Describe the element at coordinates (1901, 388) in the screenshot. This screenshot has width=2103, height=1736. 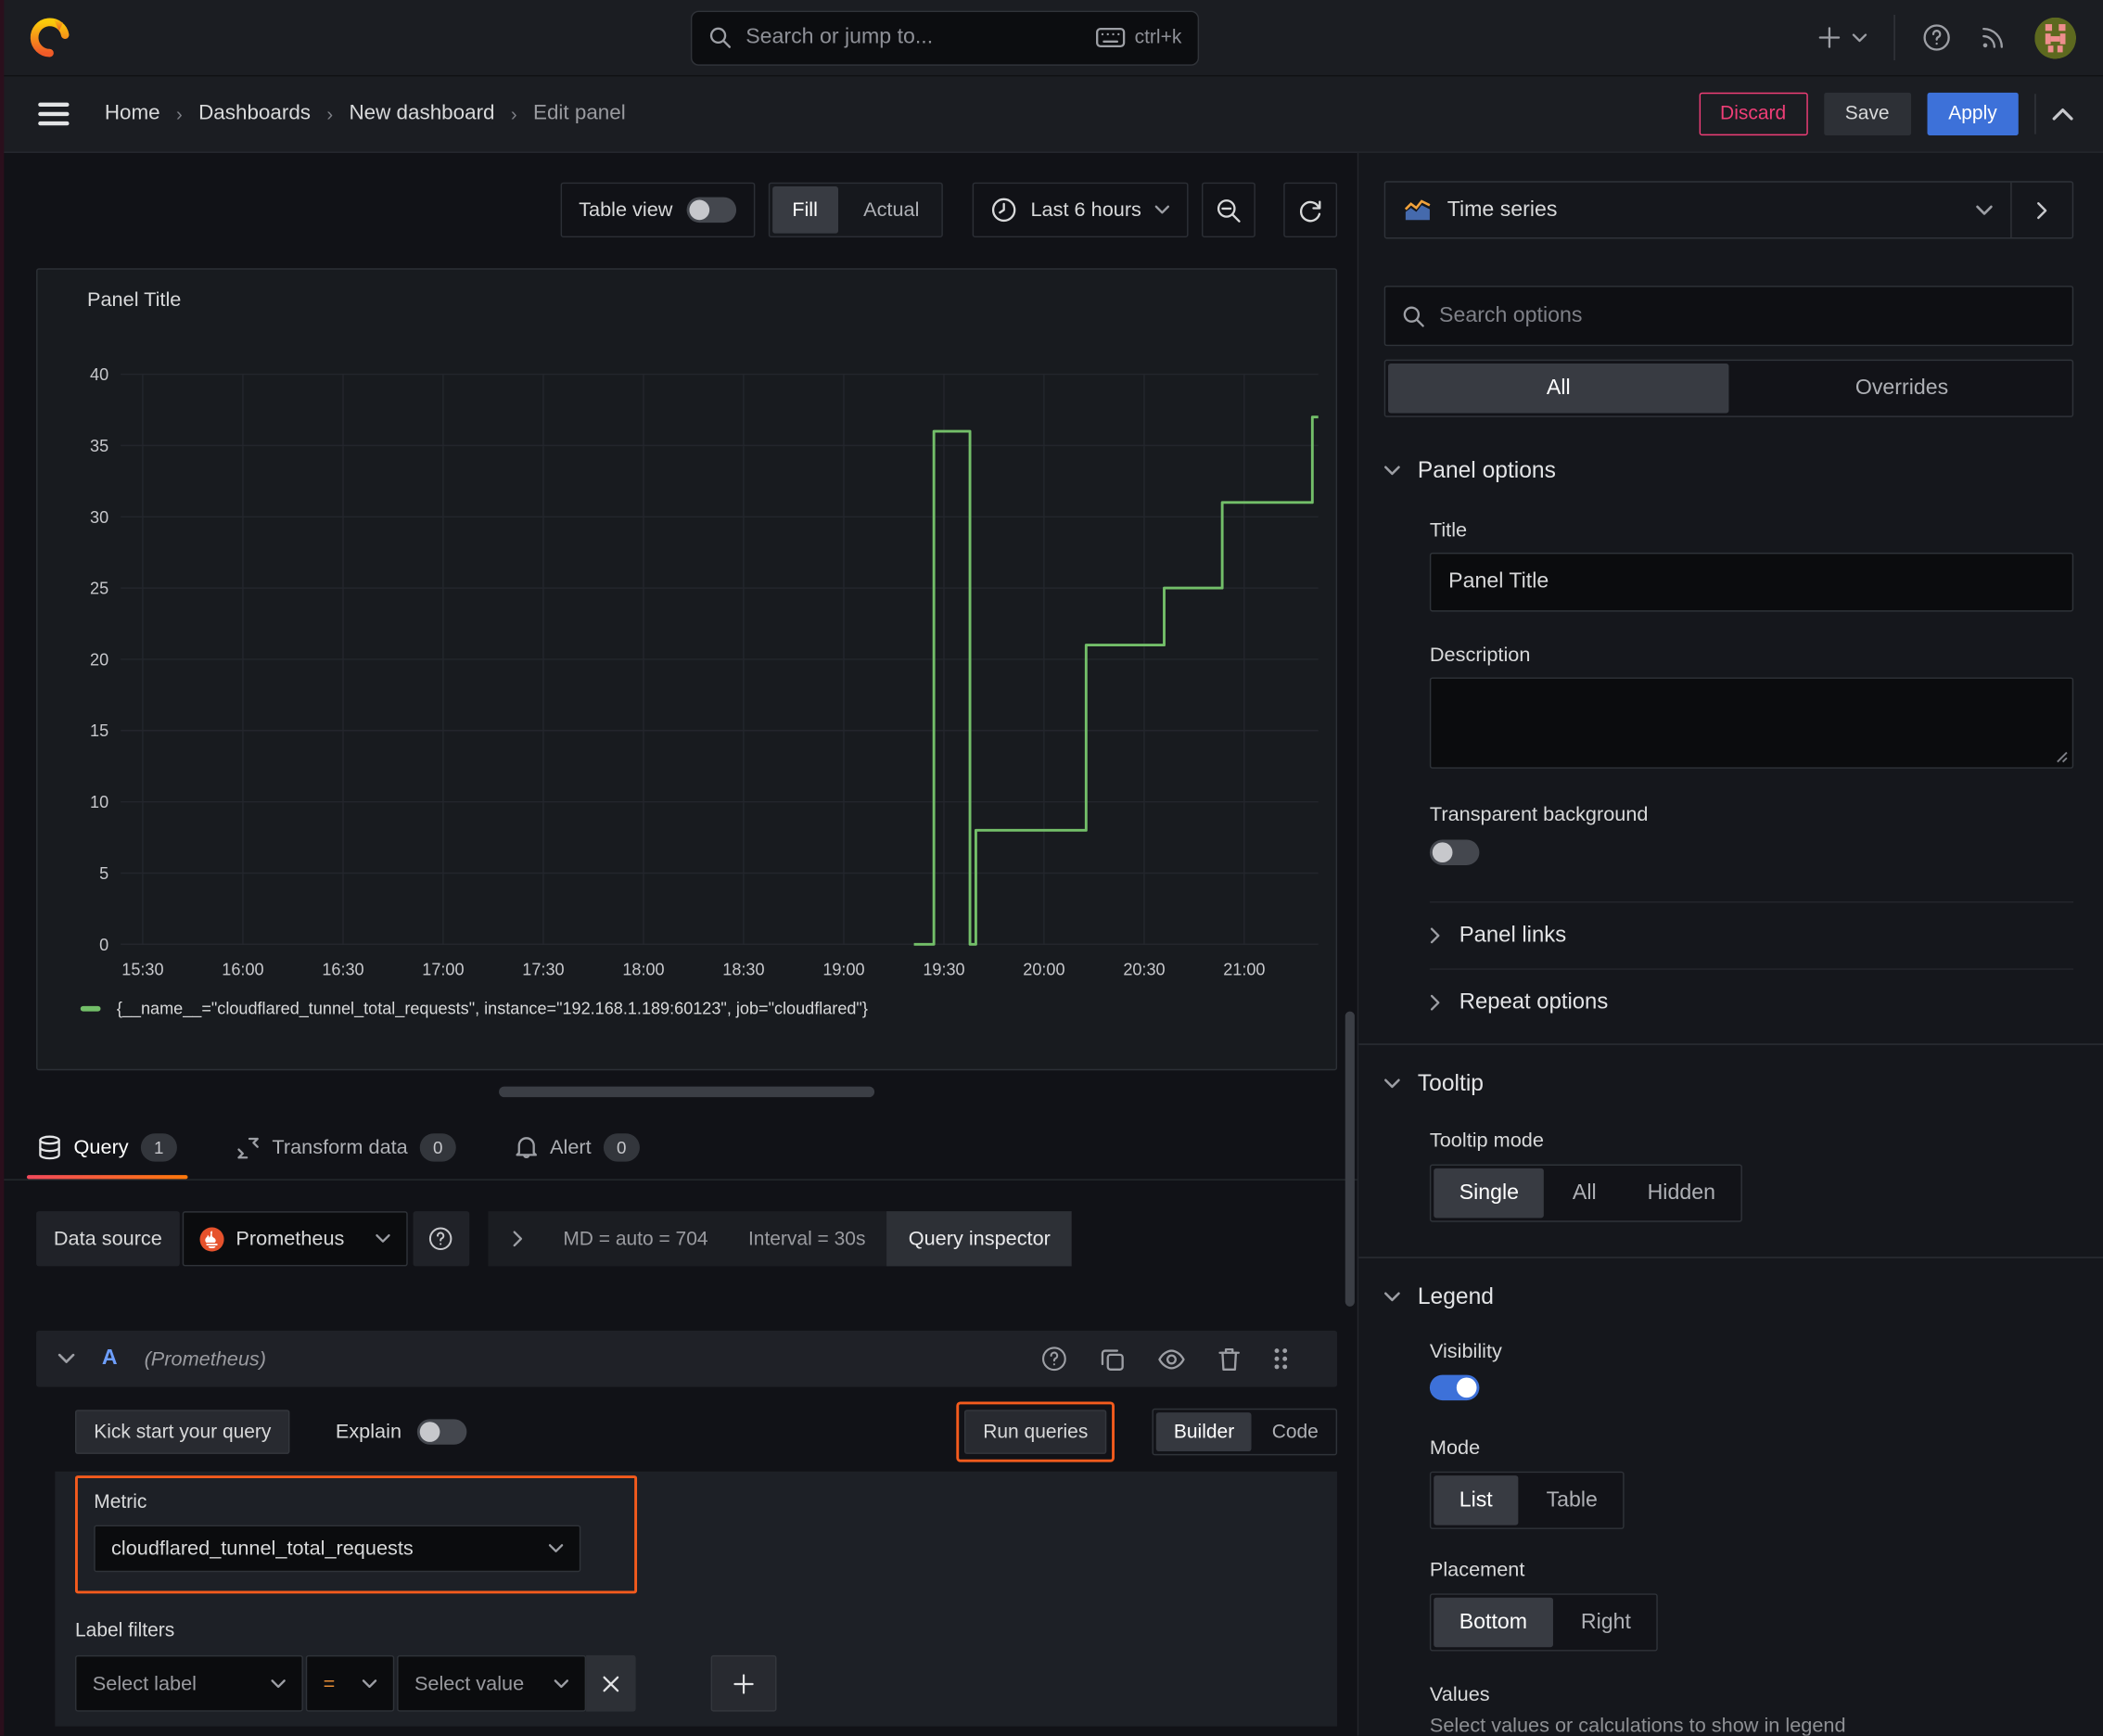
I see `tab-overrides: Overrides` at that location.